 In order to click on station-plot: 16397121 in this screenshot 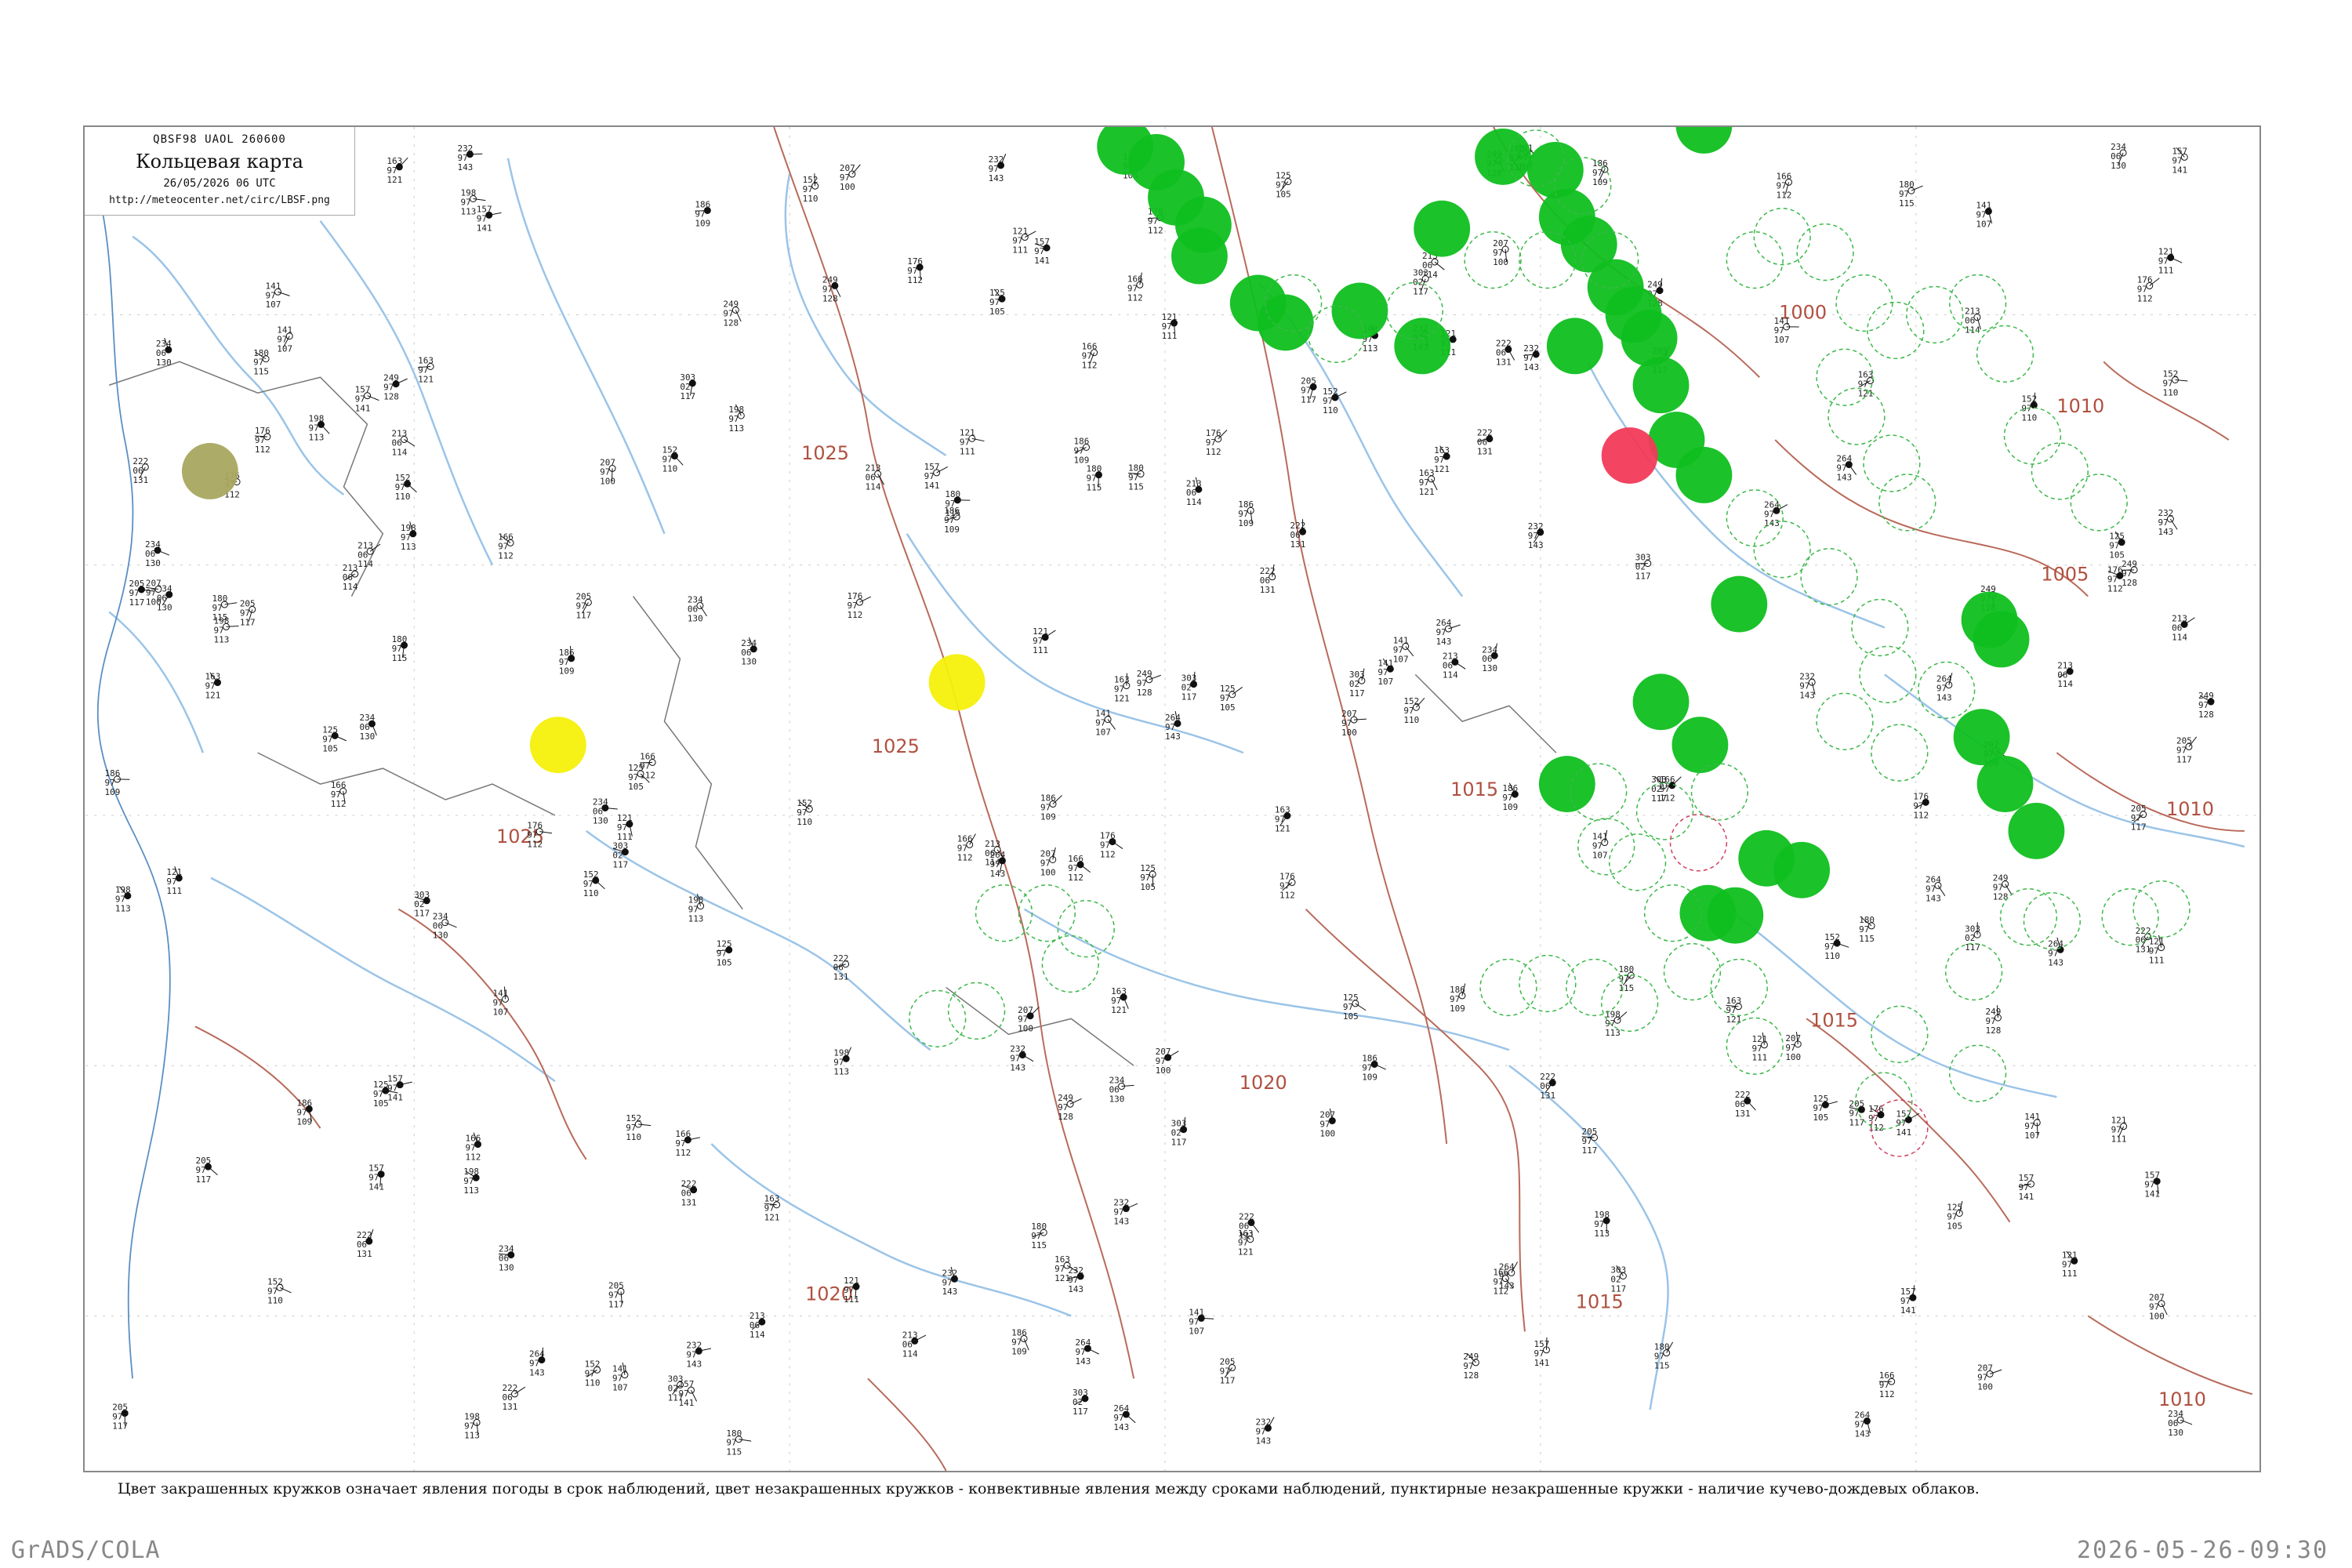, I will do `click(397, 170)`.